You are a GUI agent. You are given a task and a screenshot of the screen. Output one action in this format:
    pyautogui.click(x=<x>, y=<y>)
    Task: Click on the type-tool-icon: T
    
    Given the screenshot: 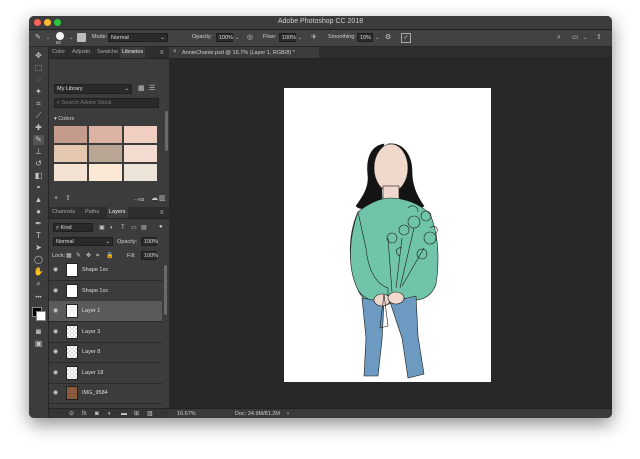 What is the action you would take?
    pyautogui.click(x=38, y=236)
    